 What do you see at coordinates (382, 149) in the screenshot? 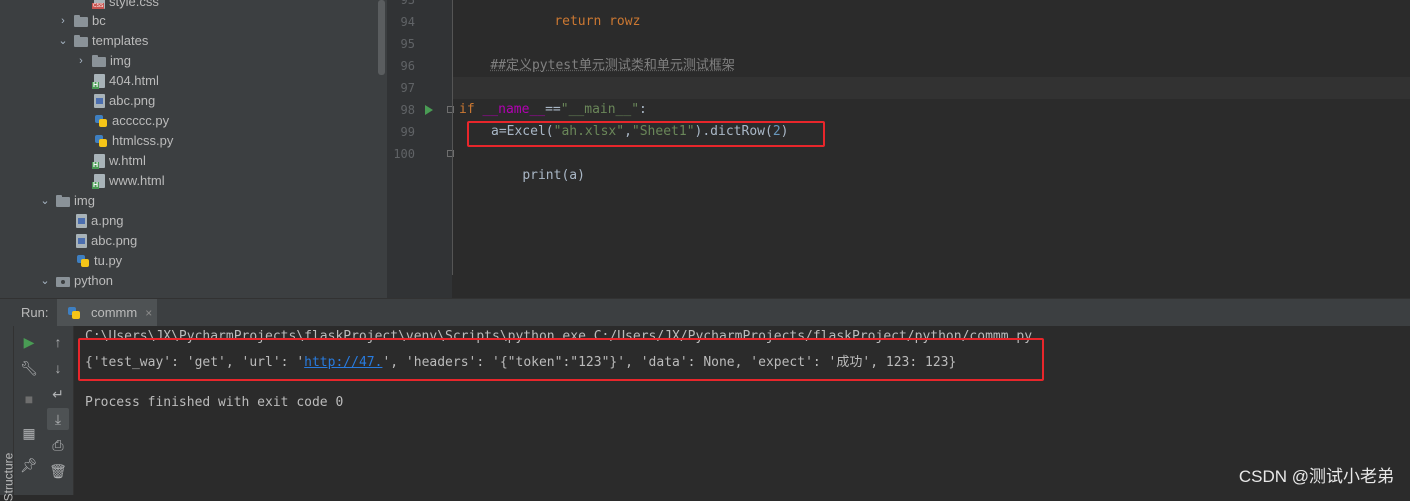
I see `tree-scrollbar` at bounding box center [382, 149].